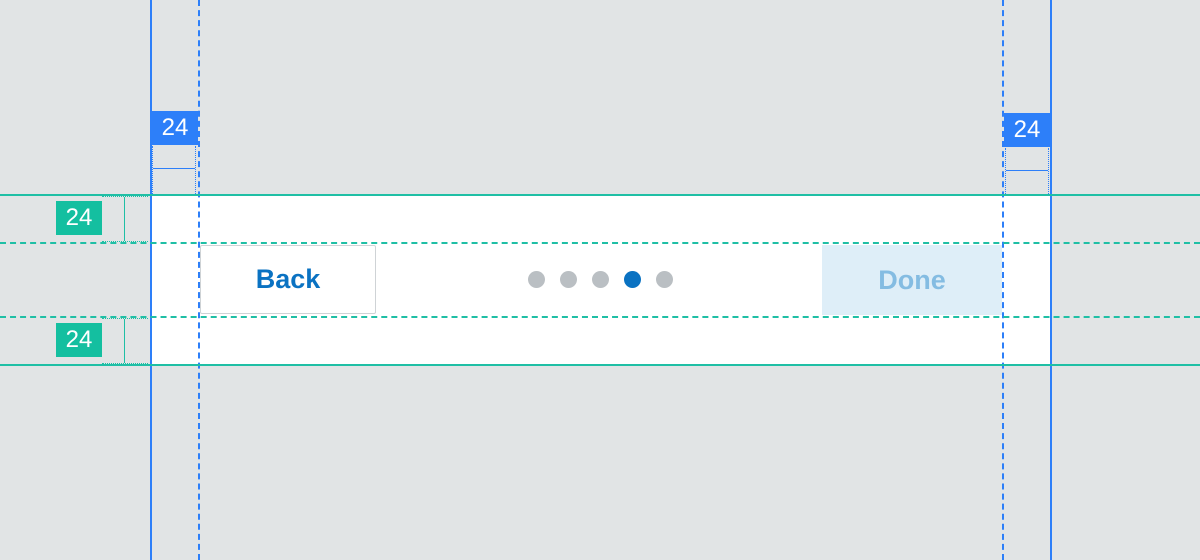 The image size is (1200, 560). I want to click on bottom-padding-measure, so click(125, 341).